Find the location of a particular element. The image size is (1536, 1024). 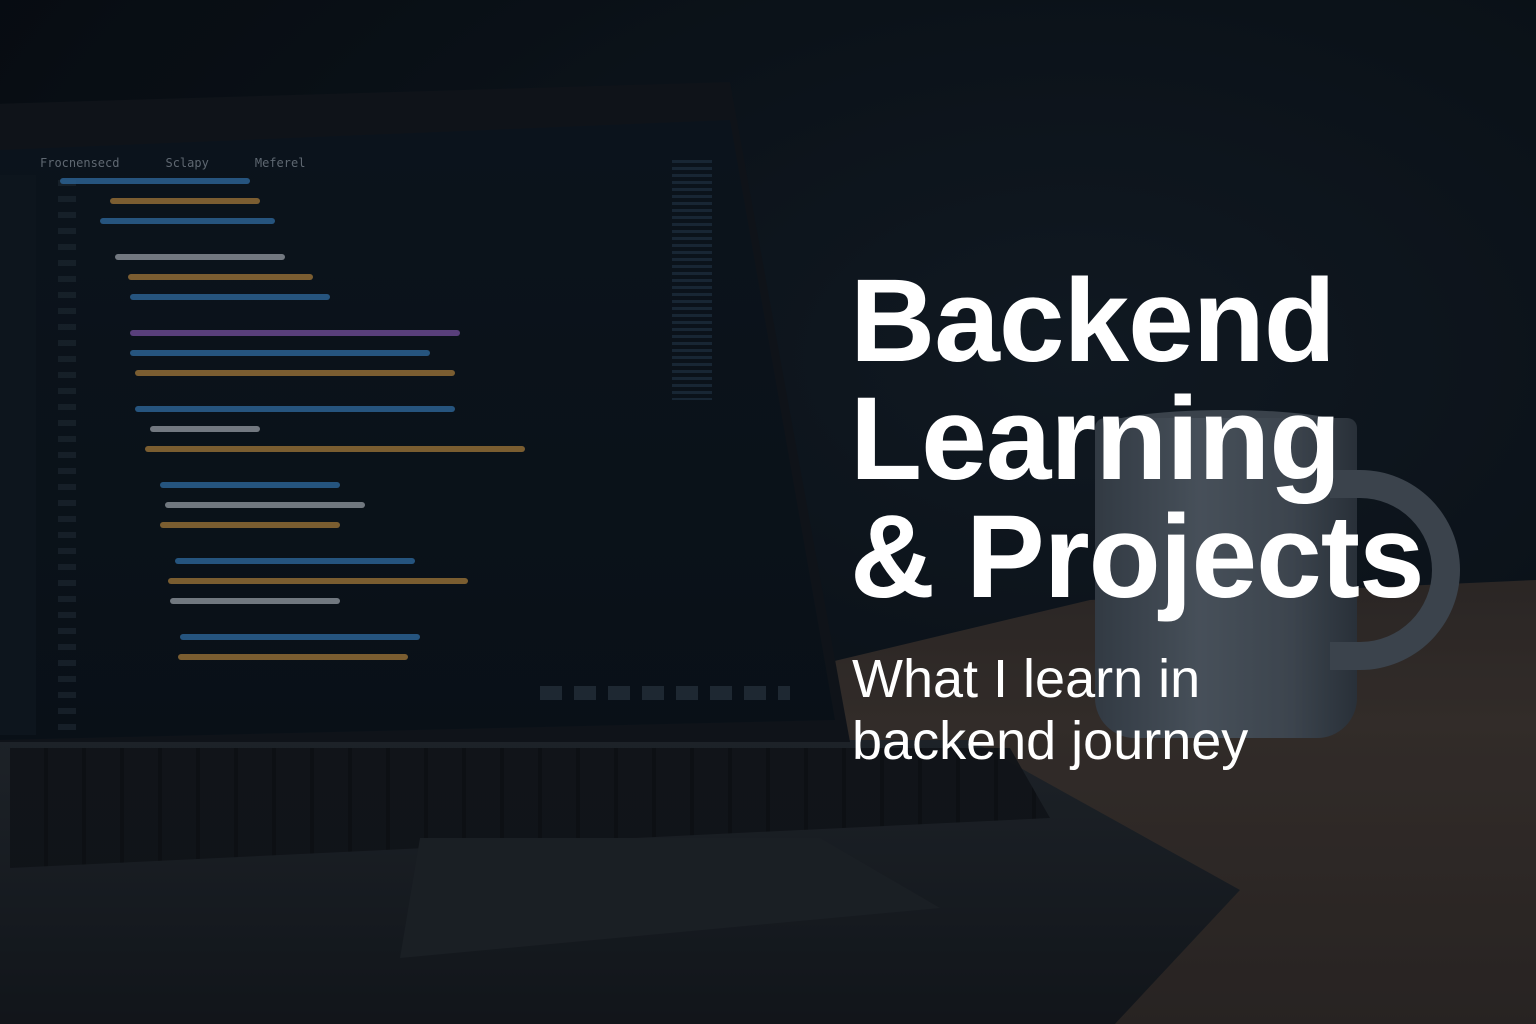

headline-line: & Projects is located at coordinates (1137, 557).